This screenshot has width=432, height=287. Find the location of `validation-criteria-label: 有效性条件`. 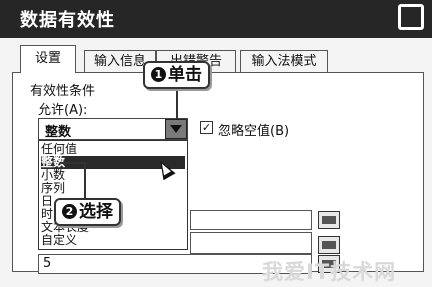

validation-criteria-label: 有效性条件 is located at coordinates (63, 91).